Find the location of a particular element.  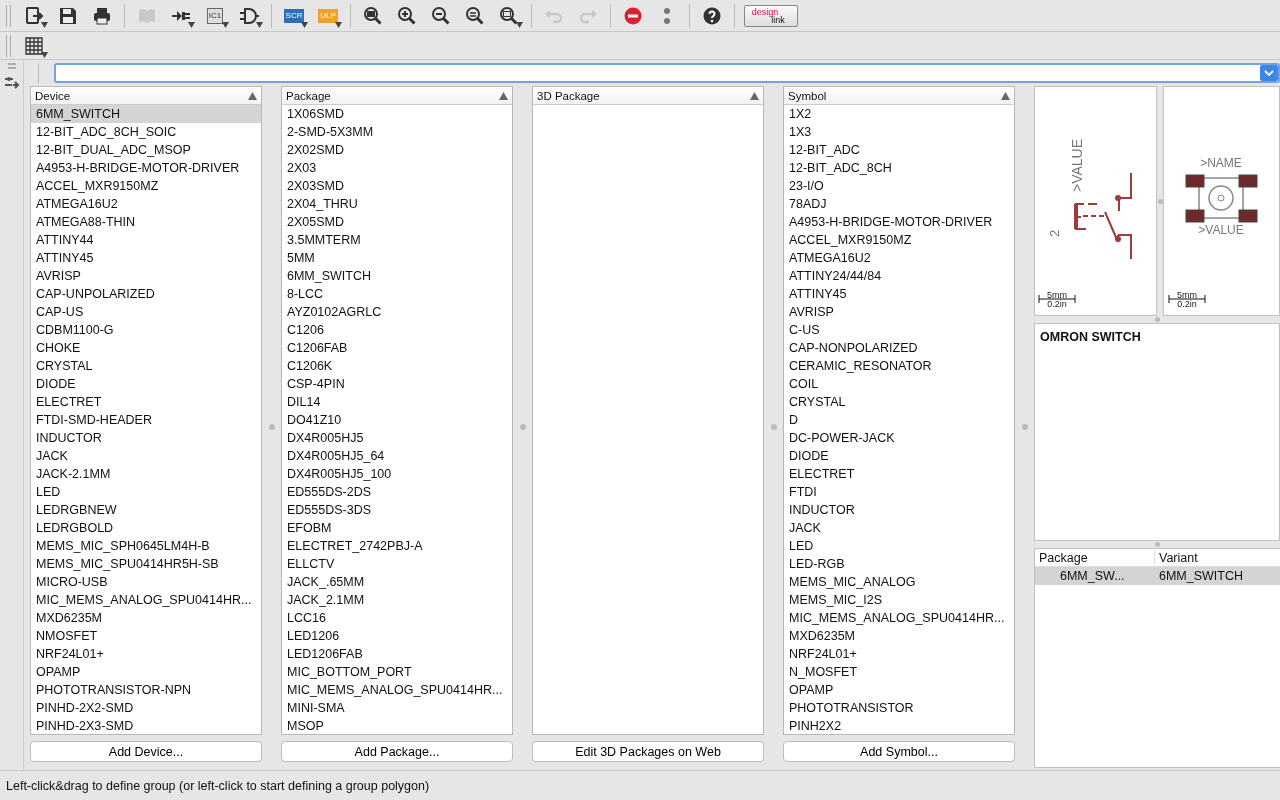

column-header: Variant is located at coordinates (1176, 557).